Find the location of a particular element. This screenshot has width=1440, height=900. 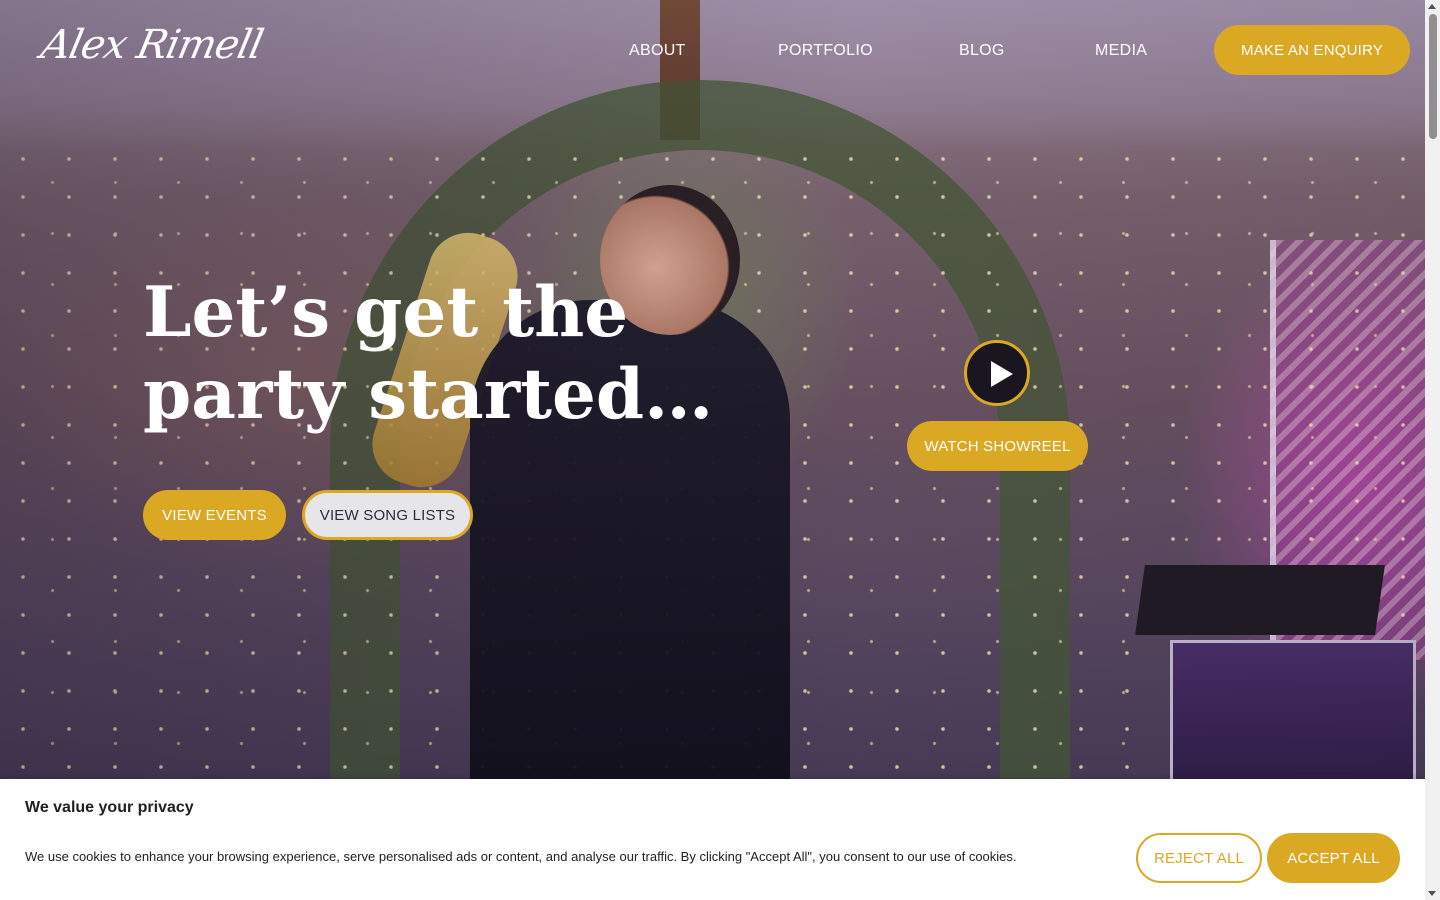

scroll-down-arrow-icon is located at coordinates (1432, 893).